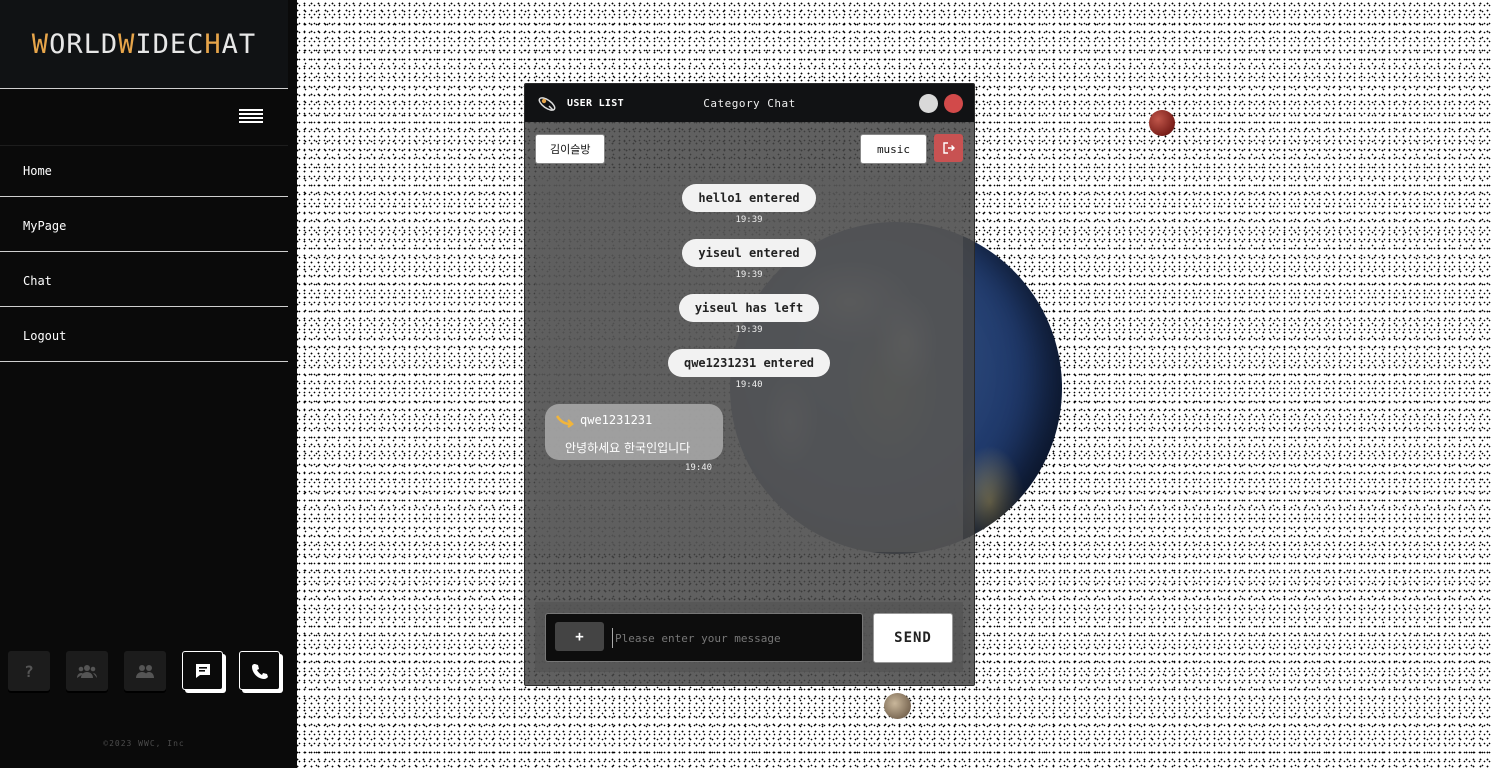 Image resolution: width=1492 pixels, height=768 pixels. I want to click on sidebar-tools: ?, so click(144, 671).